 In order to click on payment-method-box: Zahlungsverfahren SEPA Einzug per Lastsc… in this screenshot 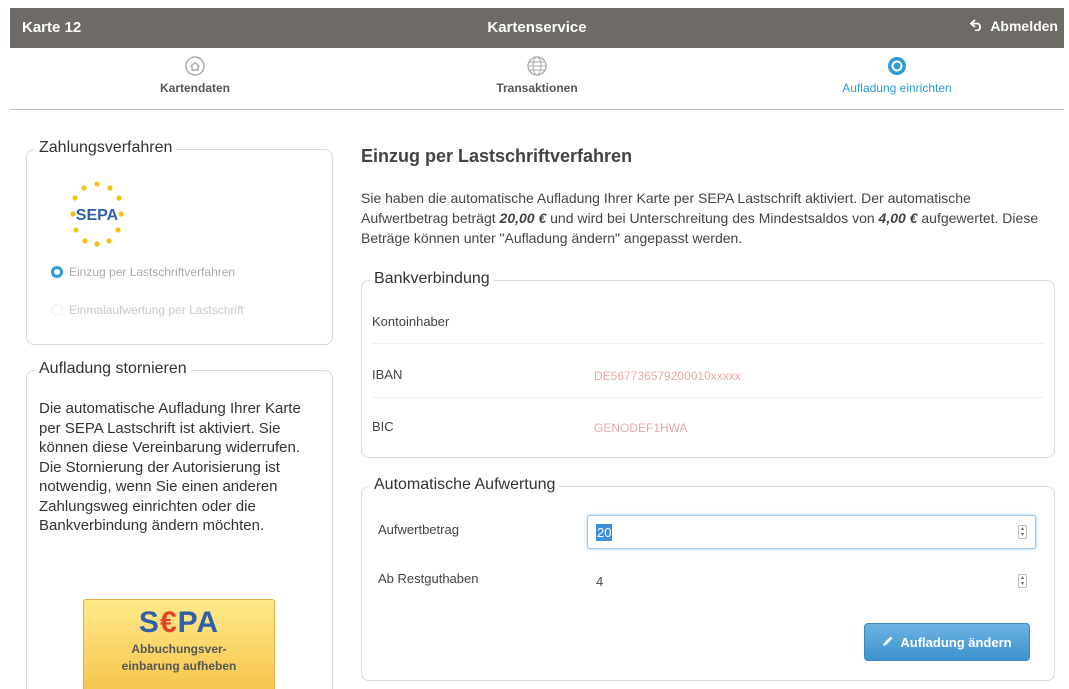, I will do `click(179, 242)`.